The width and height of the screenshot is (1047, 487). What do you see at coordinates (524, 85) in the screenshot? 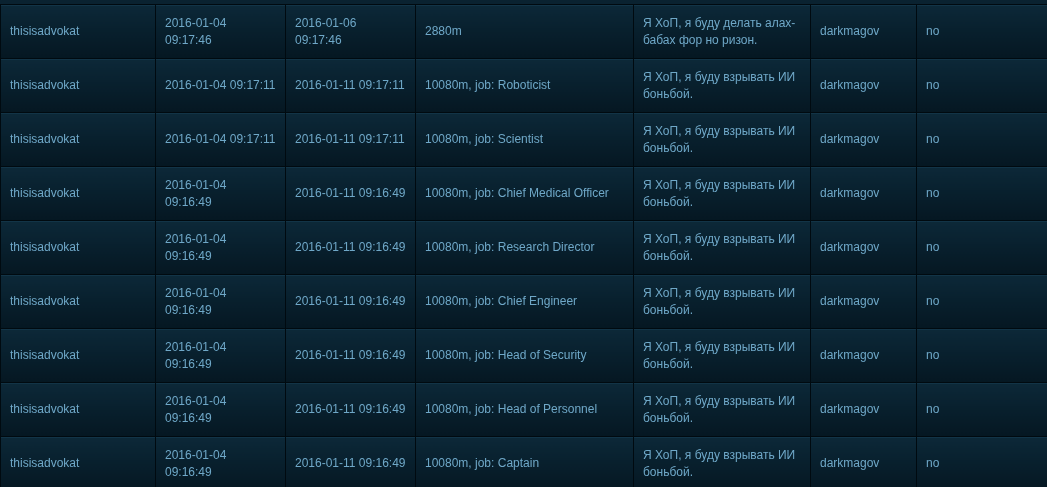
I see `duration-cell: 10080m, job: Roboticist` at bounding box center [524, 85].